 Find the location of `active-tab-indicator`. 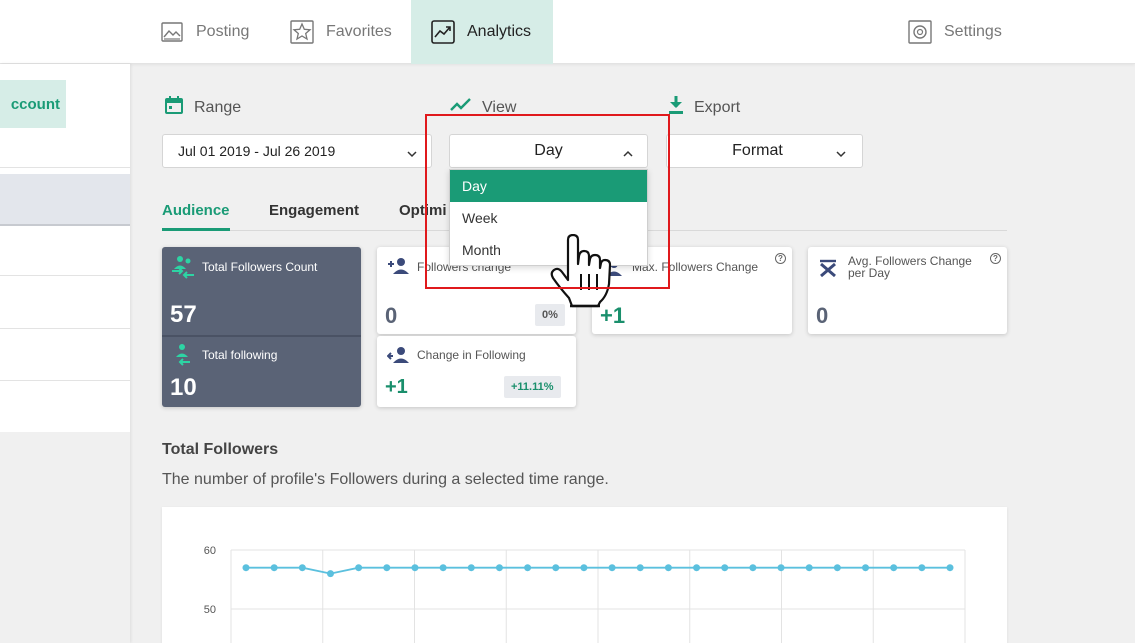

active-tab-indicator is located at coordinates (196, 229).